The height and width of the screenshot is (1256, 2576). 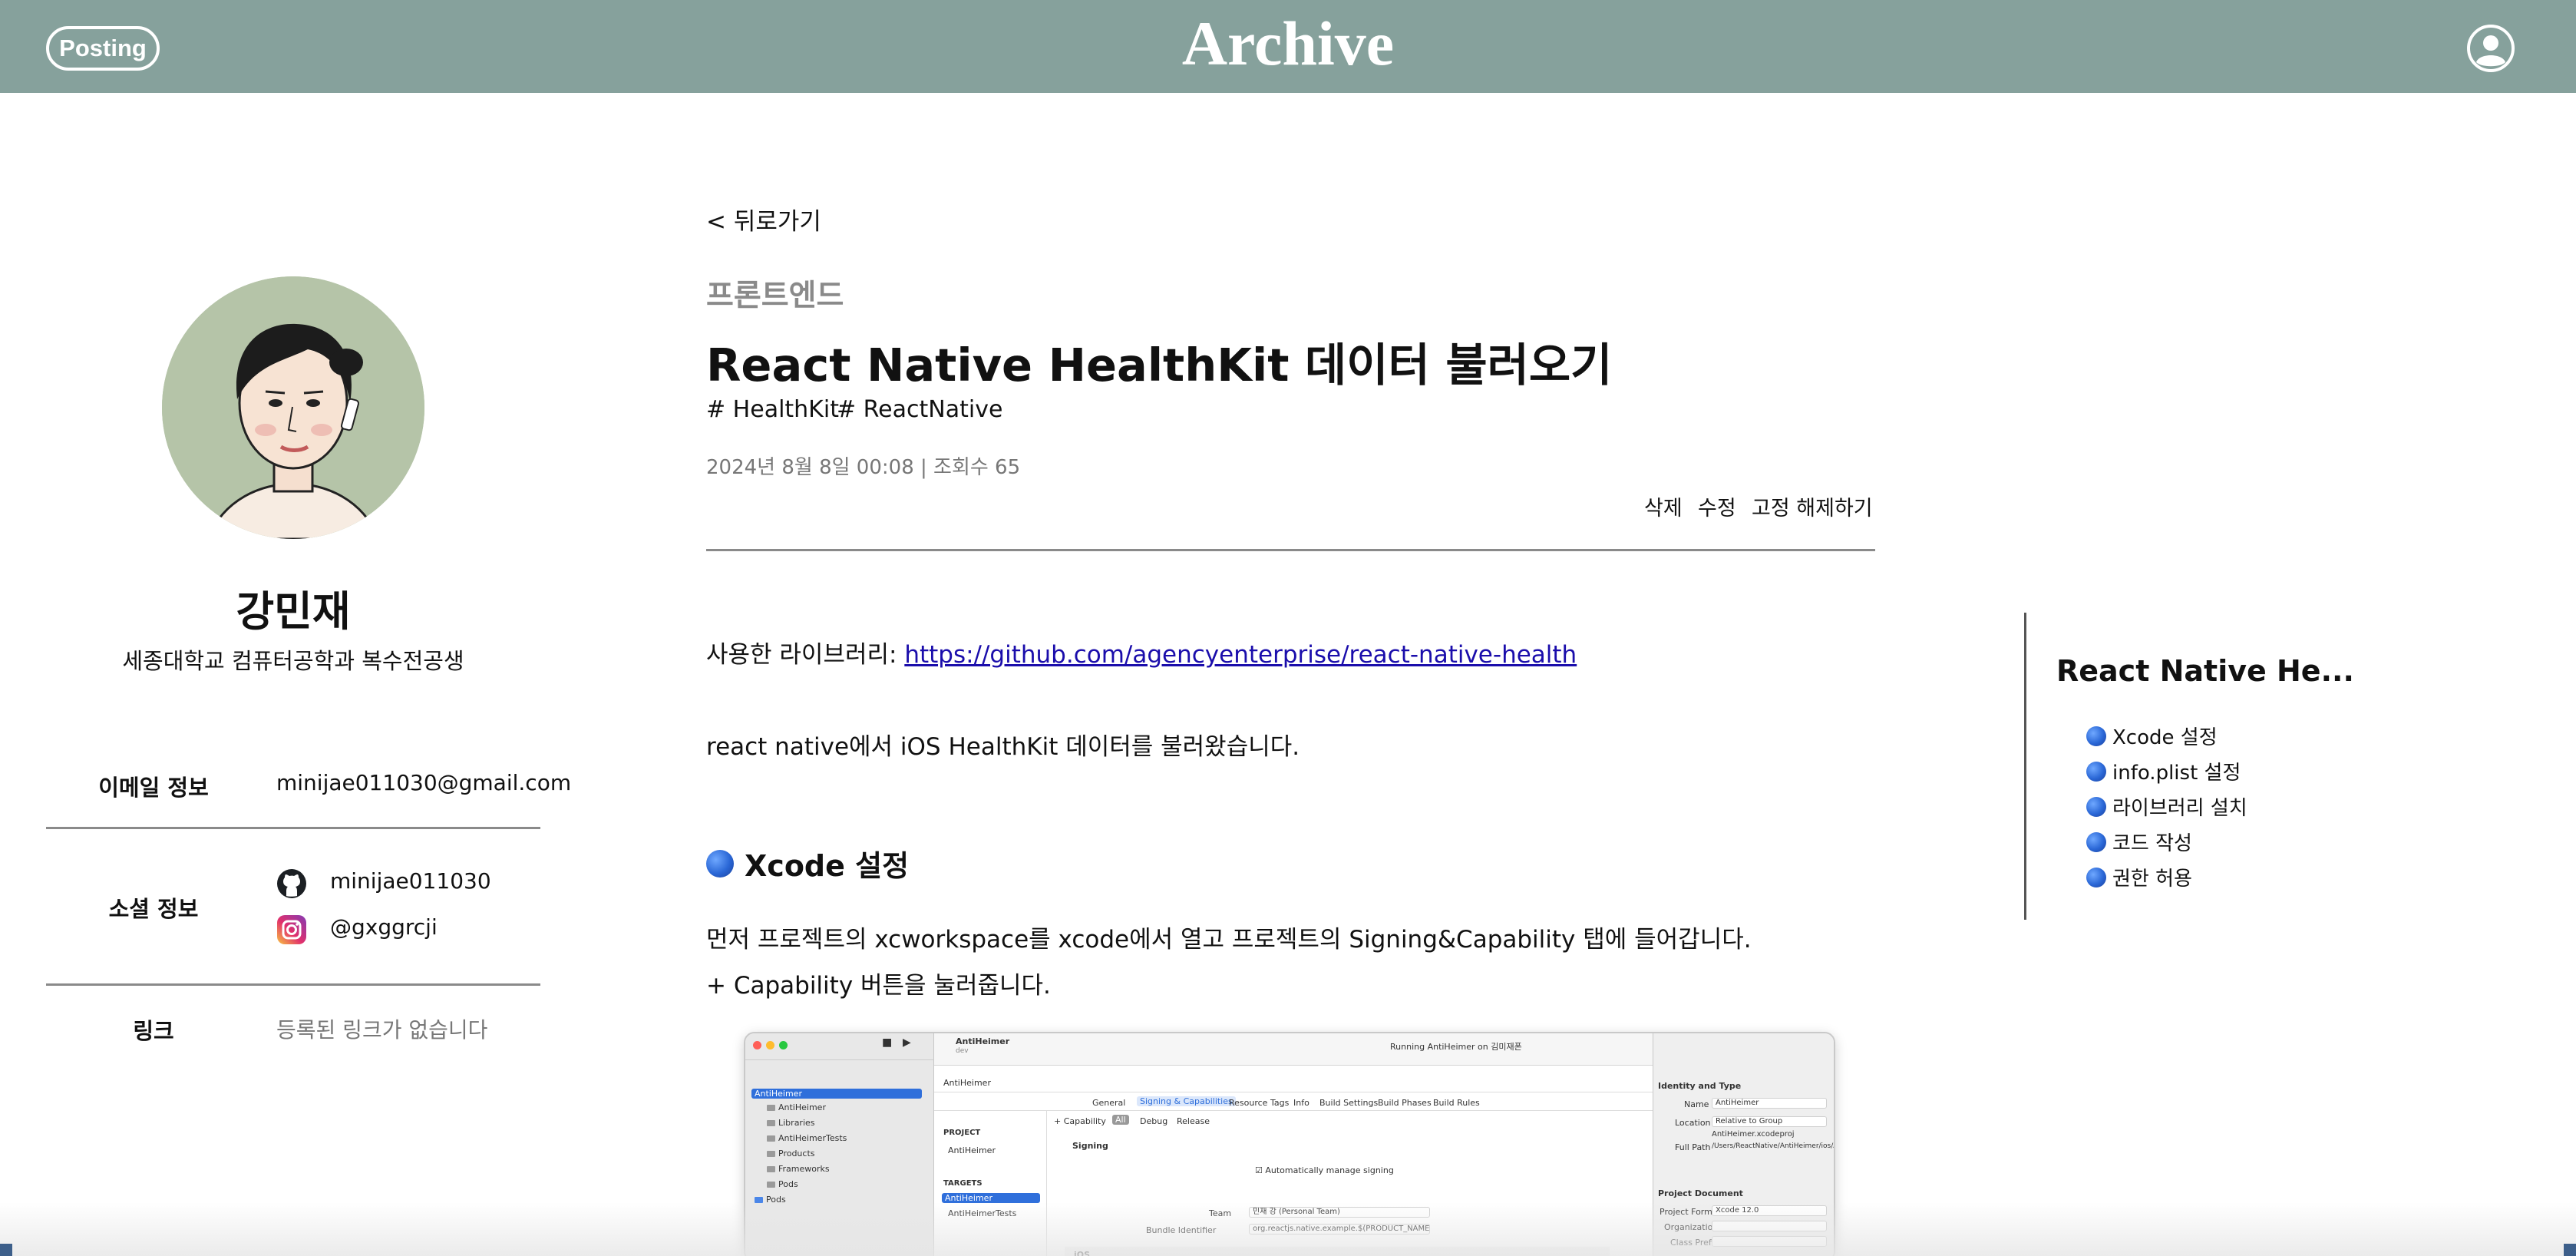 What do you see at coordinates (1663, 506) in the screenshot?
I see `delete-button: 삭제` at bounding box center [1663, 506].